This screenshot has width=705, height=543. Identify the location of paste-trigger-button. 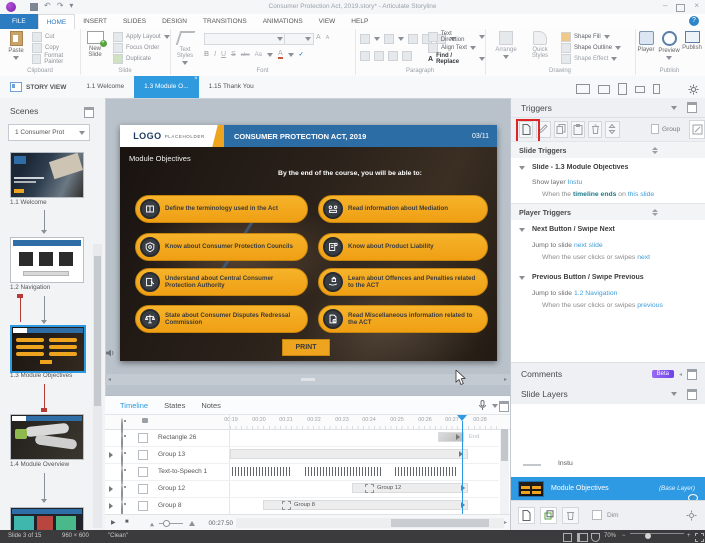
(577, 129).